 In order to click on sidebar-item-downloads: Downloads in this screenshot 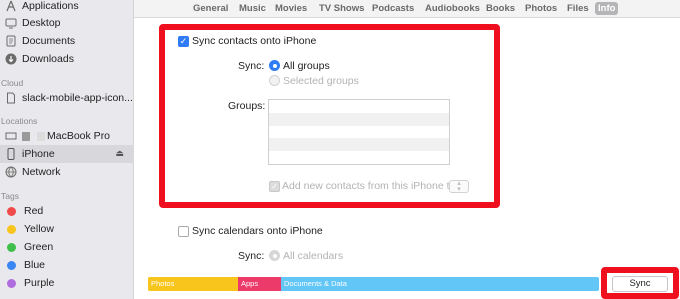, I will do `click(67, 59)`.